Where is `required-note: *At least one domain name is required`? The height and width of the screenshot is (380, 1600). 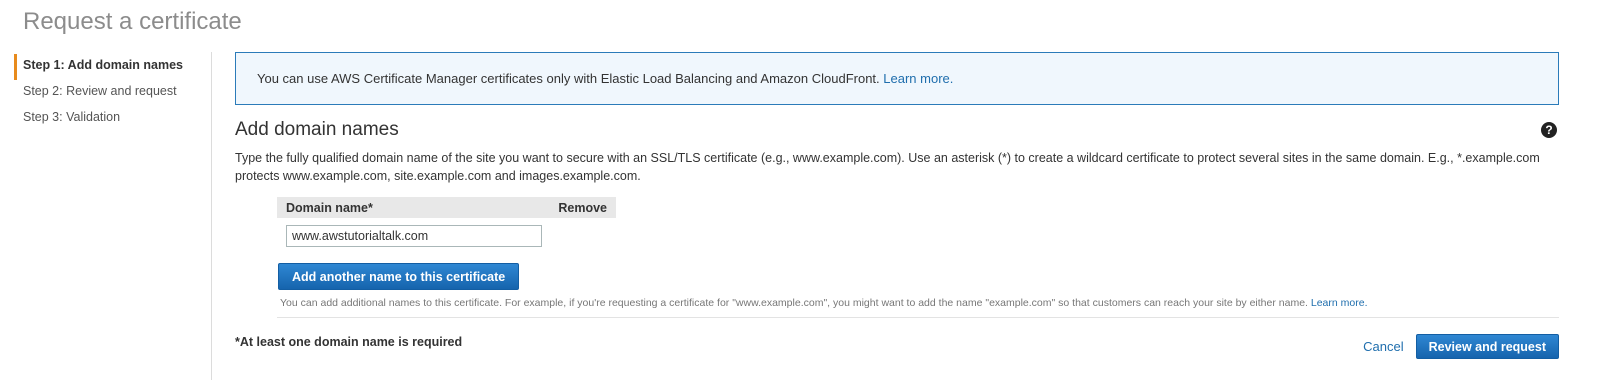
required-note: *At least one domain name is required is located at coordinates (349, 342).